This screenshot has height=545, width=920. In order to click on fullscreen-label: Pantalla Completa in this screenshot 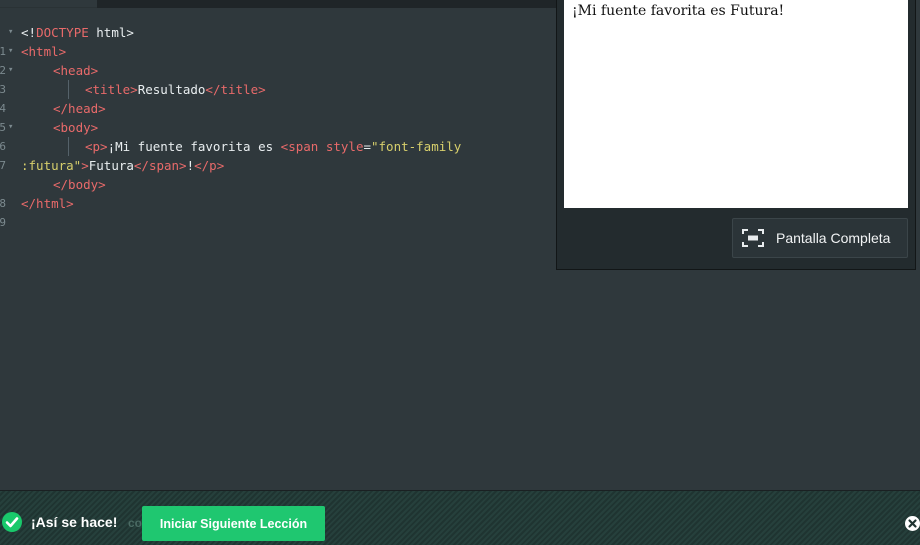, I will do `click(833, 238)`.